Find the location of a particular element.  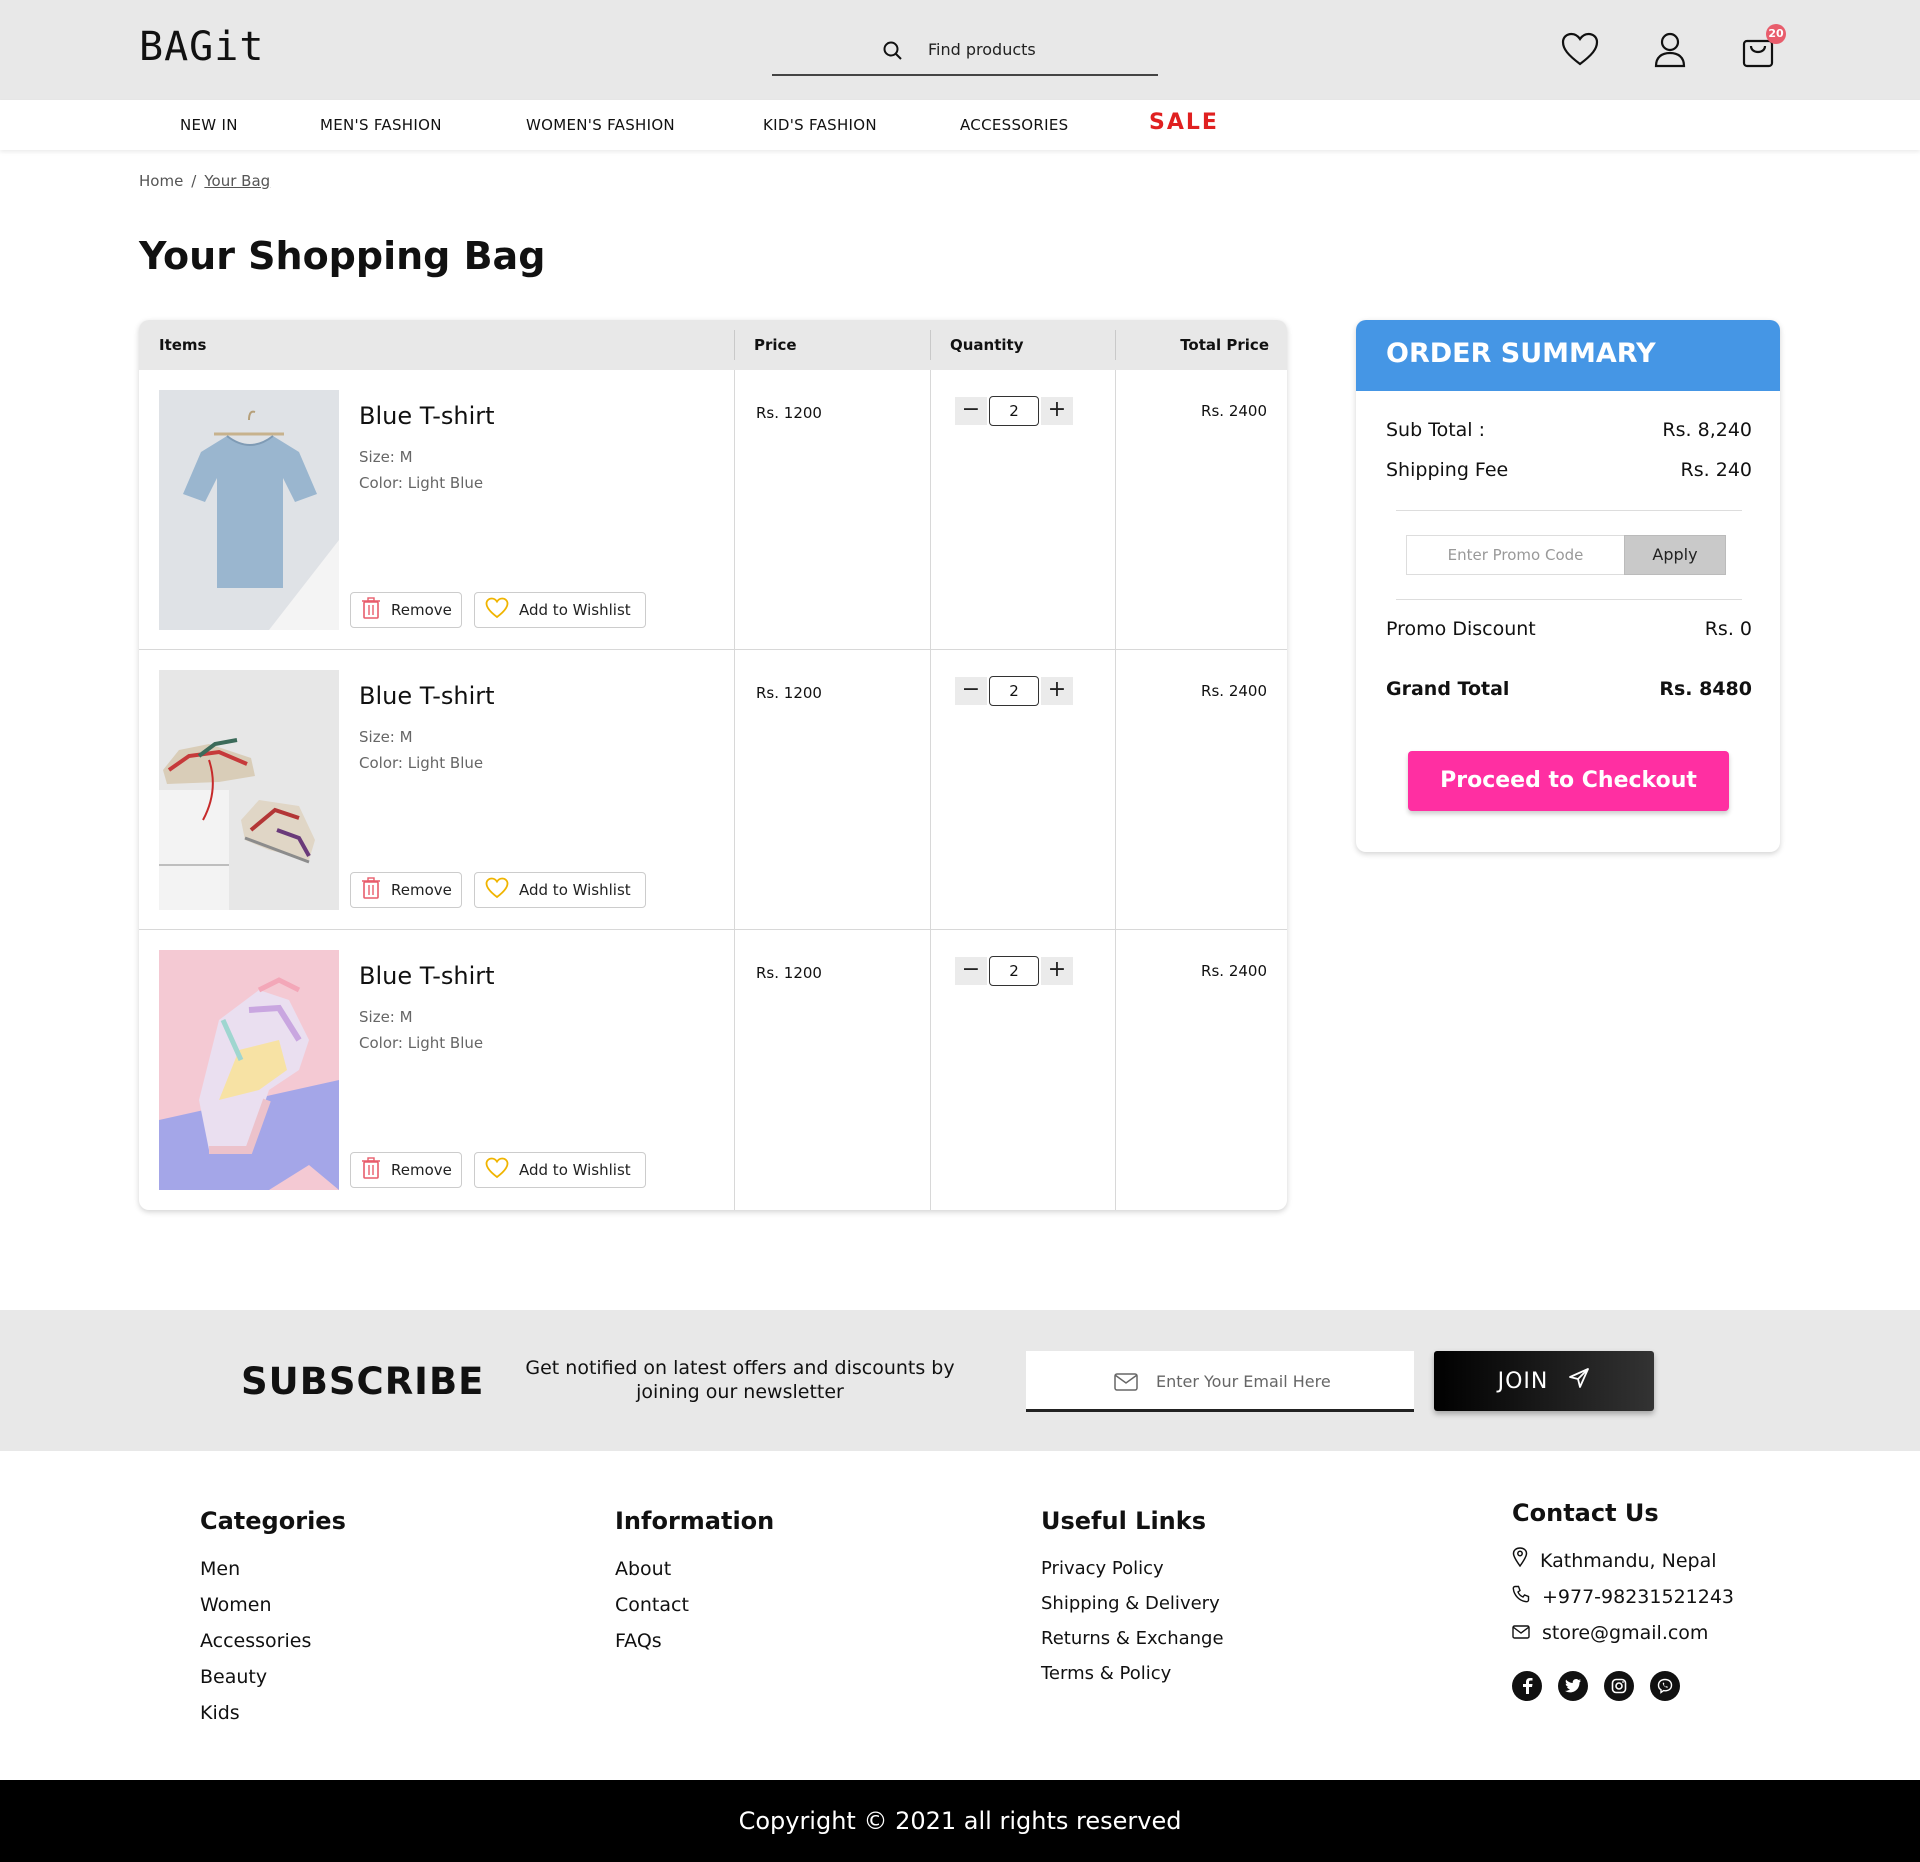

nav-womens-fashion: WOMEN'S FASHION is located at coordinates (600, 125).